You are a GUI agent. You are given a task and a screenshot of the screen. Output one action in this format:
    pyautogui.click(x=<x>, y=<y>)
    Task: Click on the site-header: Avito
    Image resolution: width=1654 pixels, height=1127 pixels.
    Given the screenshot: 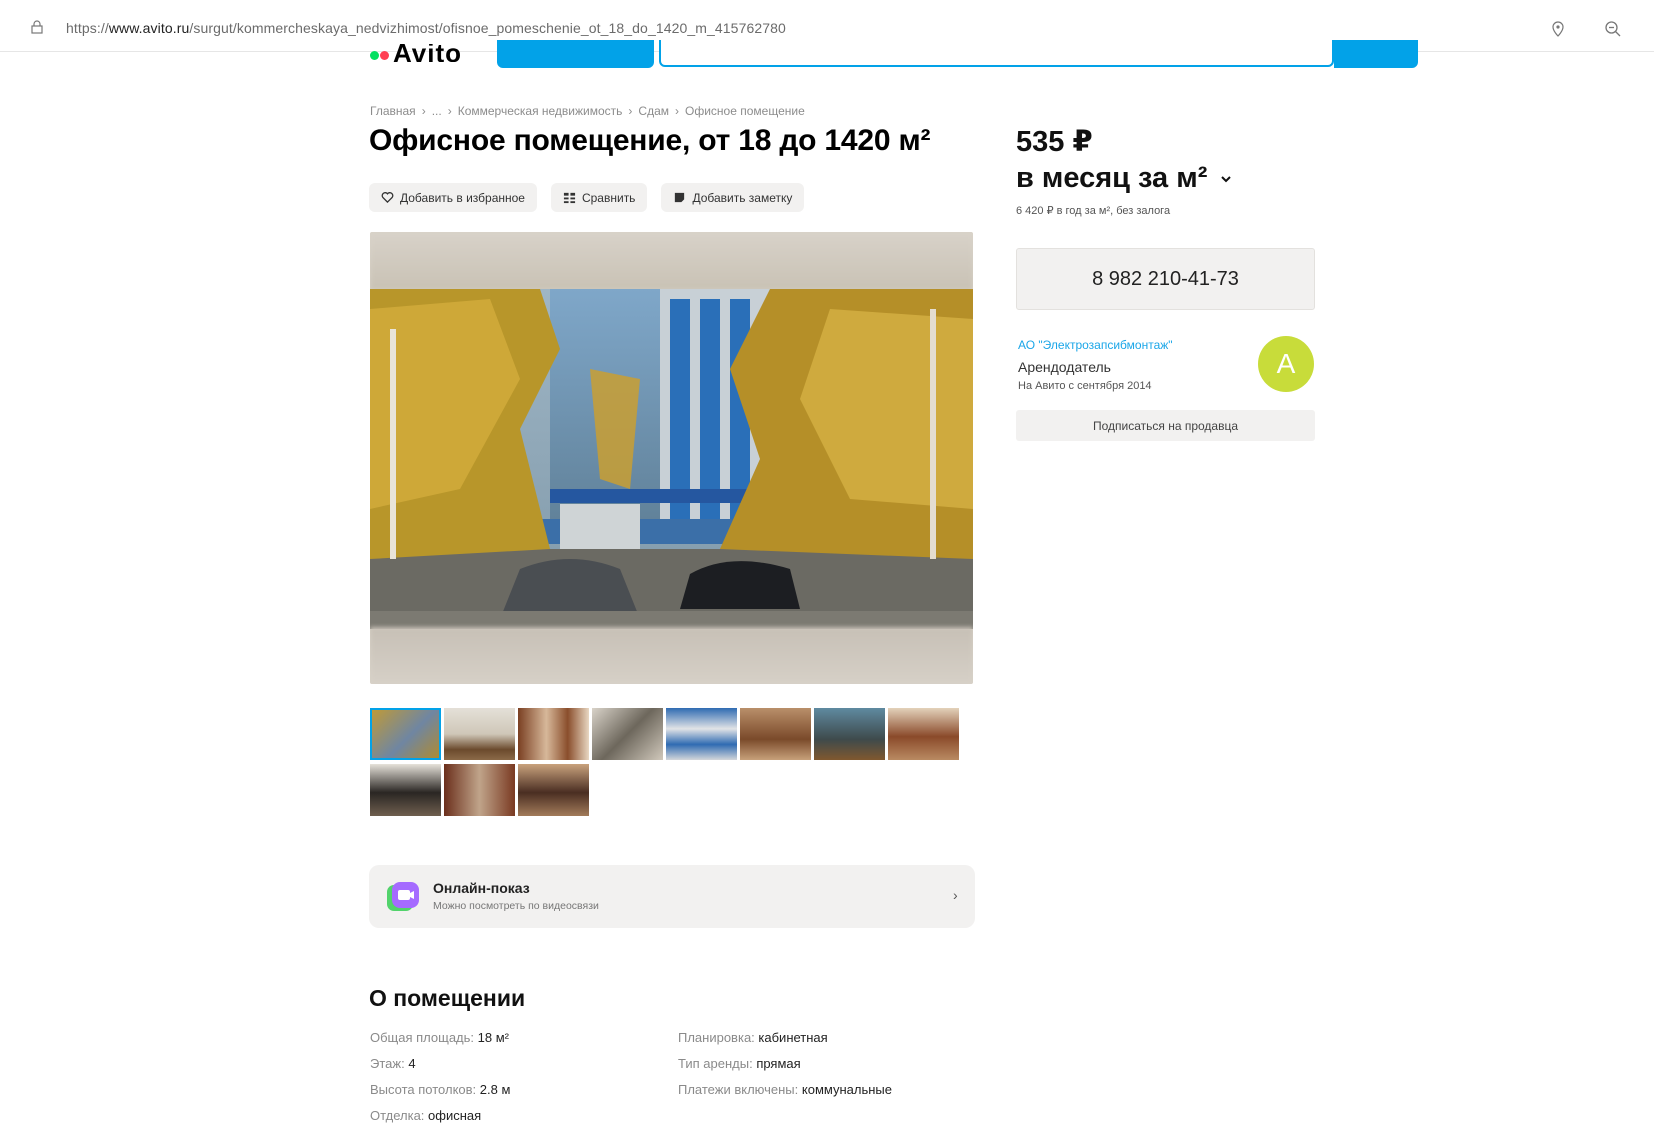 What is the action you would take?
    pyautogui.click(x=827, y=54)
    